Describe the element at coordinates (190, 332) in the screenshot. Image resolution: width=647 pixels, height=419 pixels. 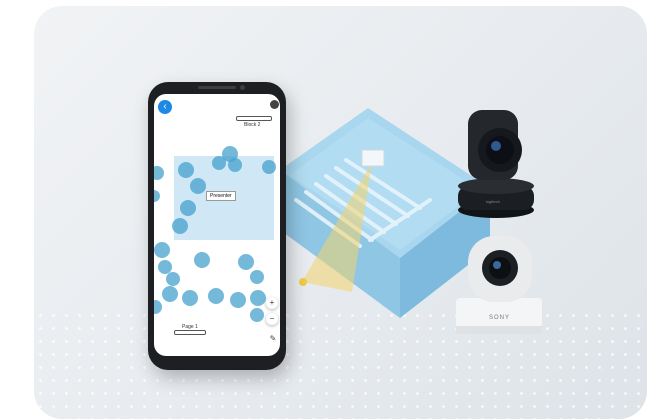
I see `stage-marker-bottom` at that location.